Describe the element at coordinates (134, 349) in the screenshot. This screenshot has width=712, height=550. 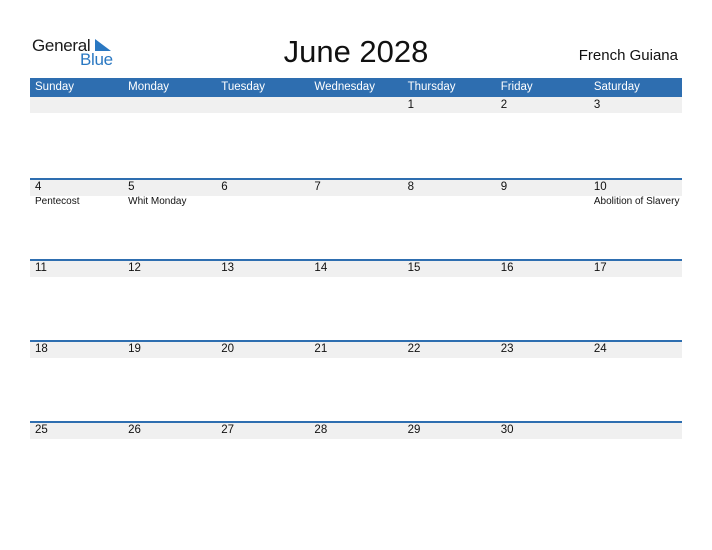
I see `day-number: 19` at that location.